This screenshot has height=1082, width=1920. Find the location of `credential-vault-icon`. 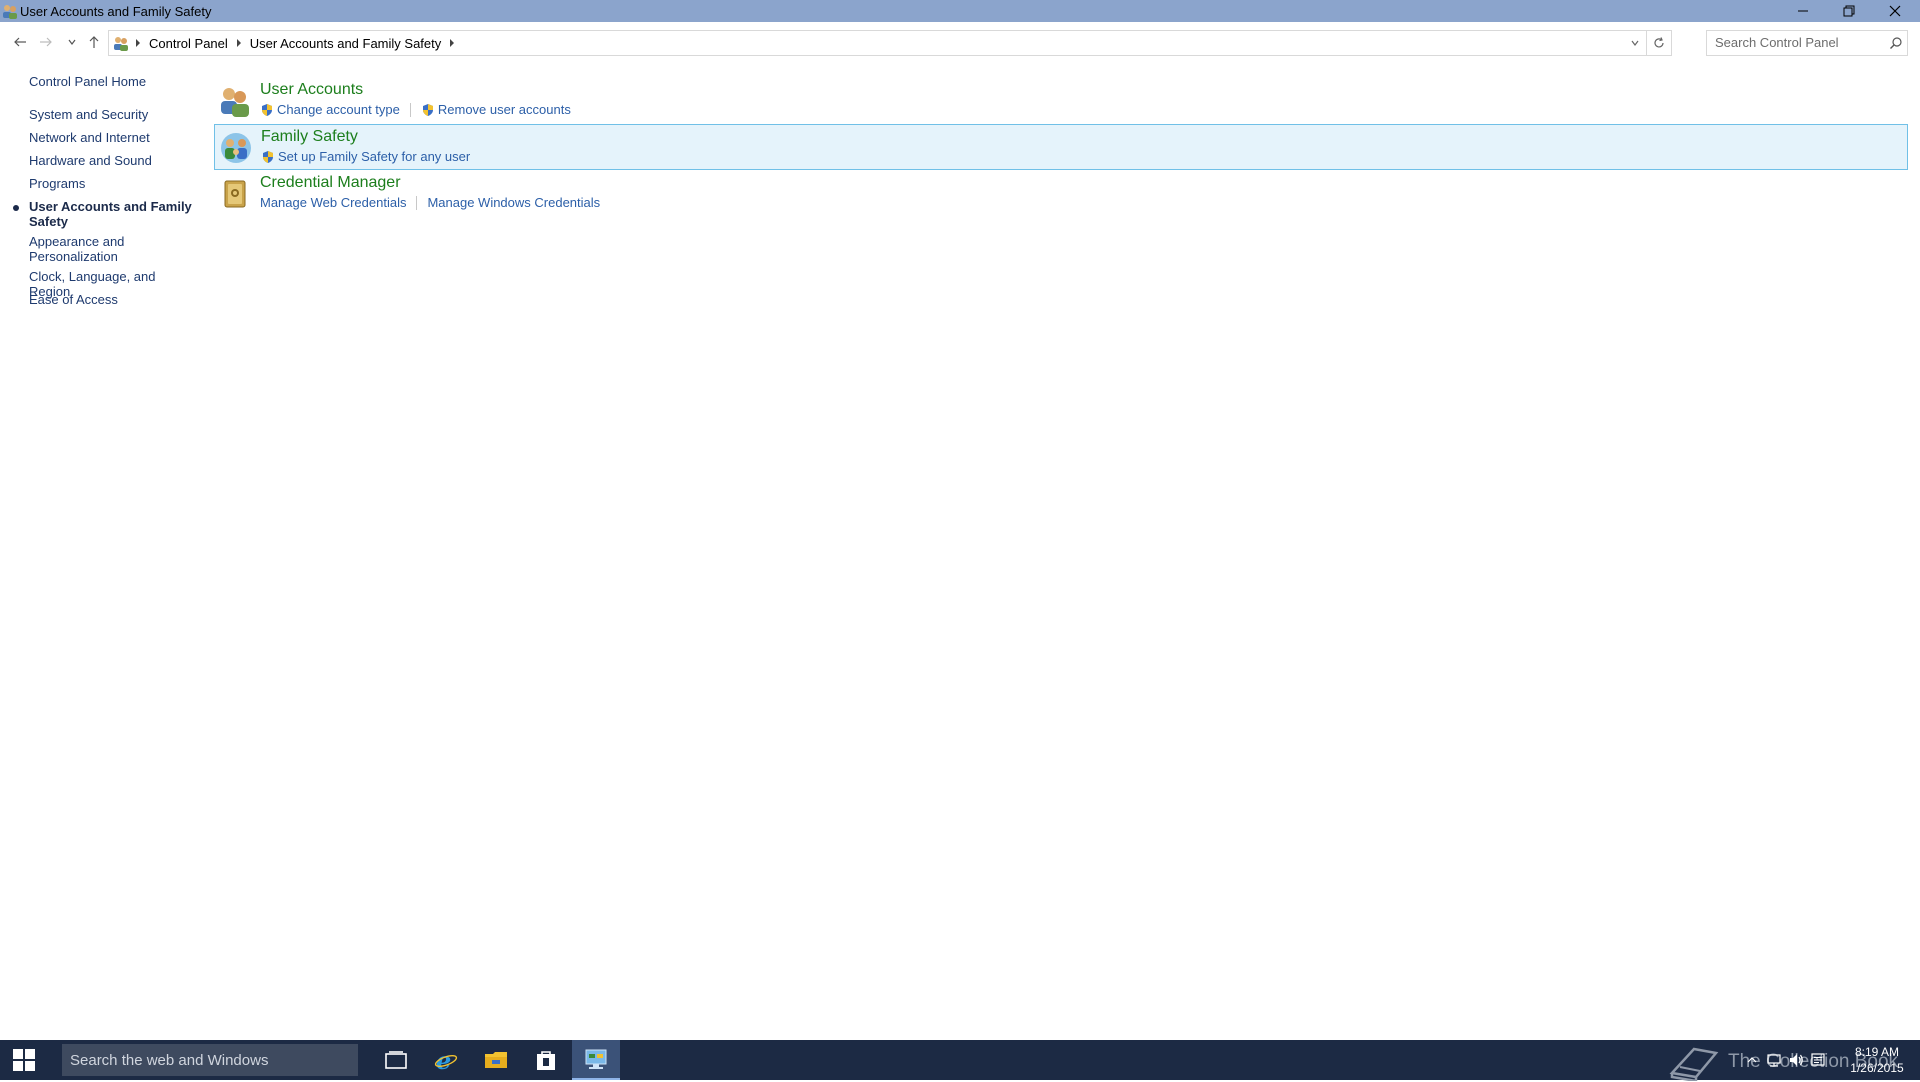

credential-vault-icon is located at coordinates (235, 194).